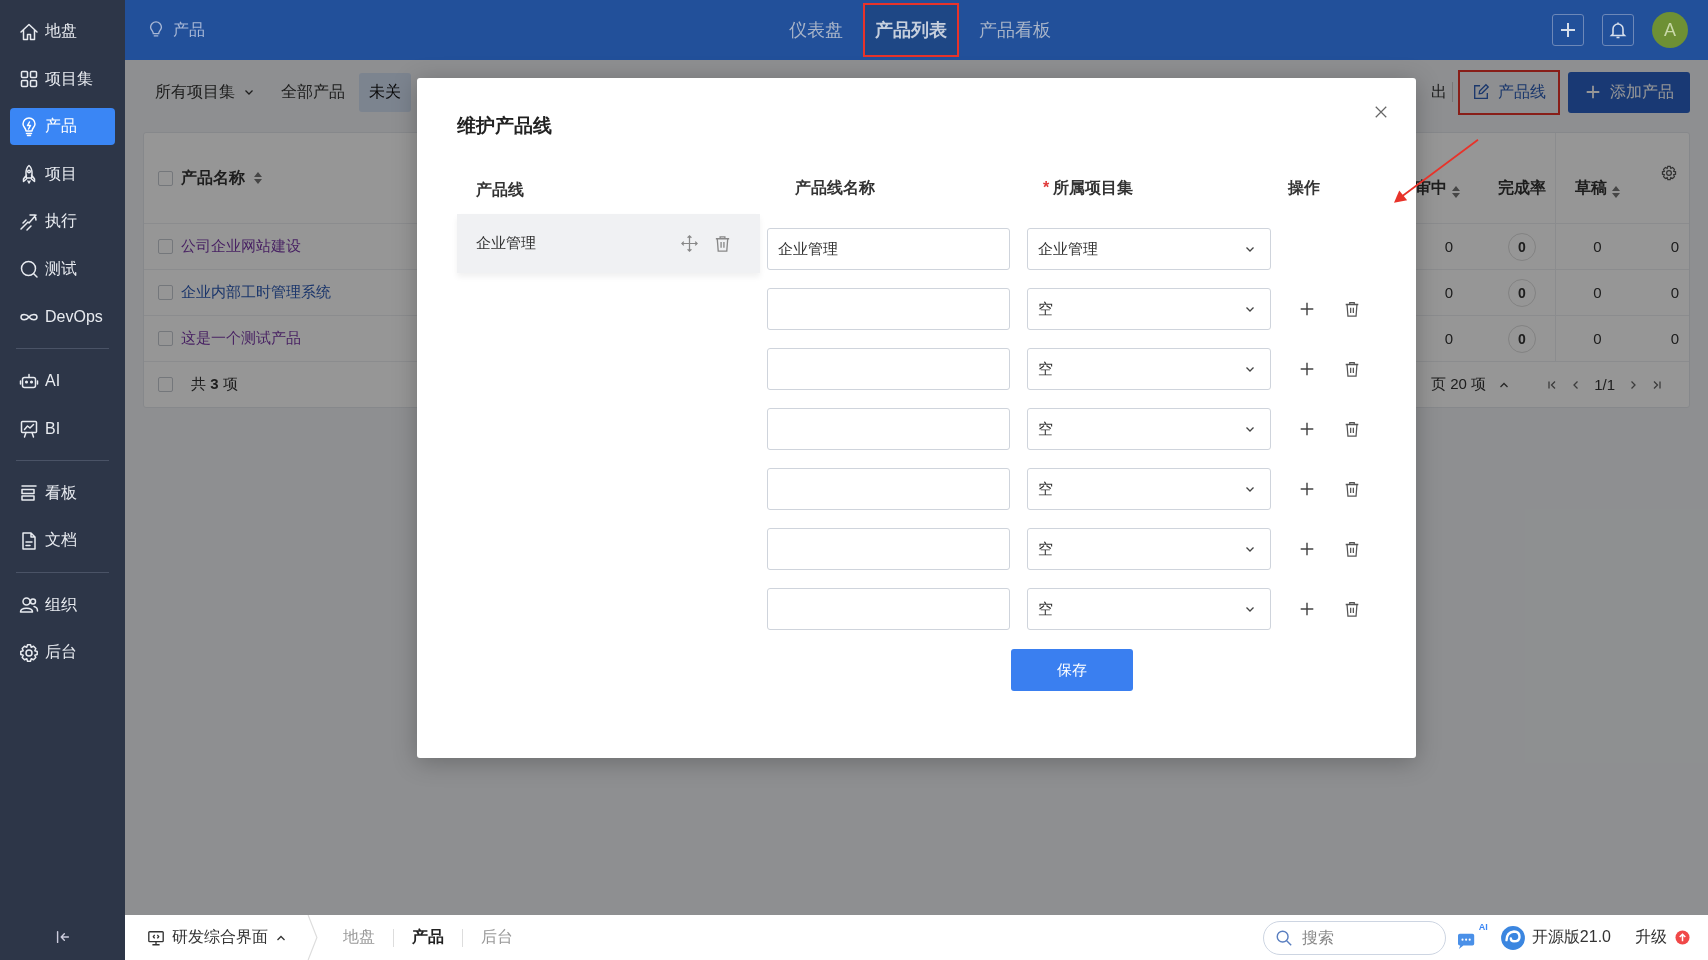 The width and height of the screenshot is (1708, 960). I want to click on dialog-title: 维护产品线, so click(504, 126).